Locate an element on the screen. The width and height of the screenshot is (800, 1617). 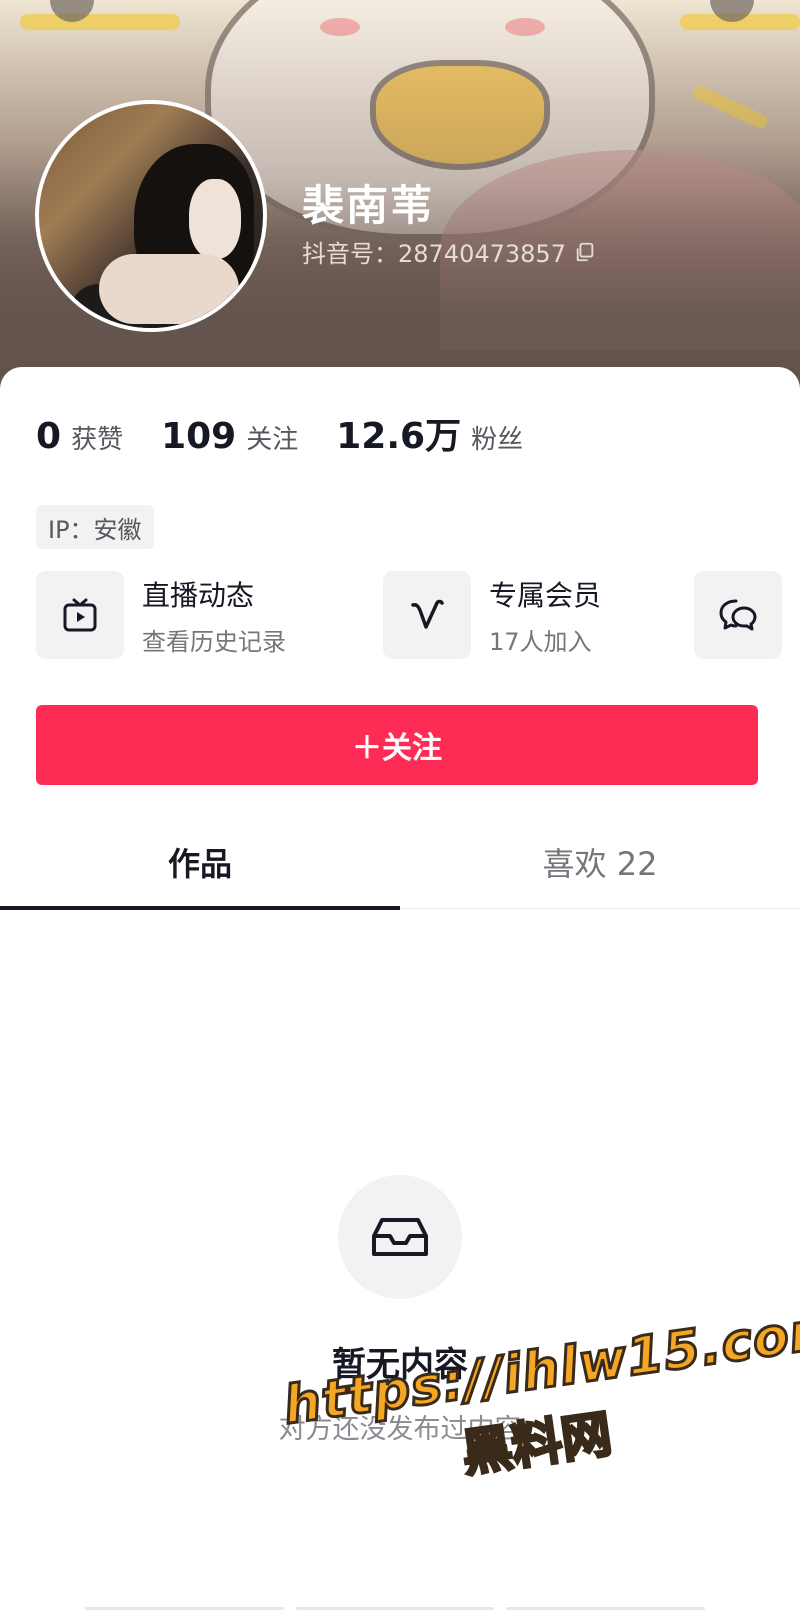
stats-row: 0 获赞 109 关注 12.6万 粉丝 is located at coordinates (298, 433).